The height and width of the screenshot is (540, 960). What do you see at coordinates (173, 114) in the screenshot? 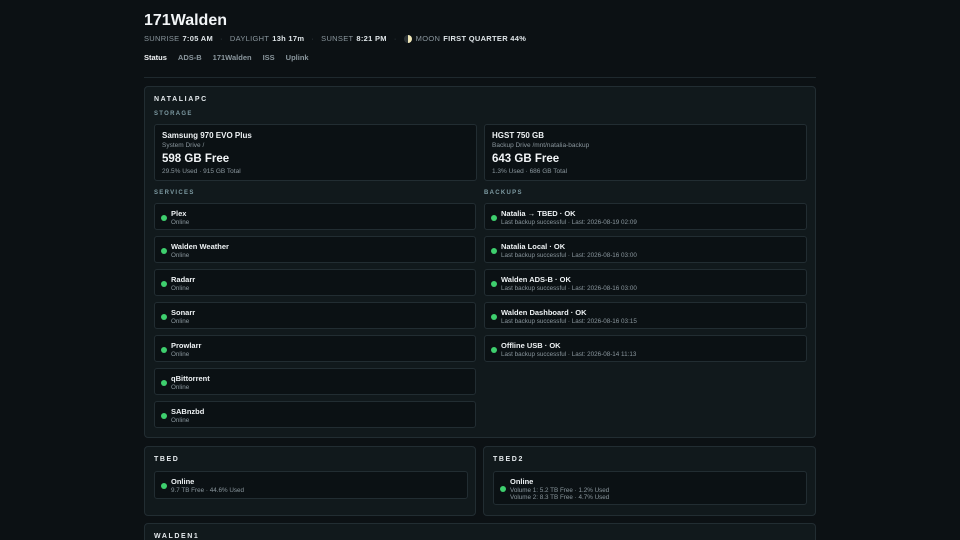
I see `storage-heading: STORAGE` at bounding box center [173, 114].